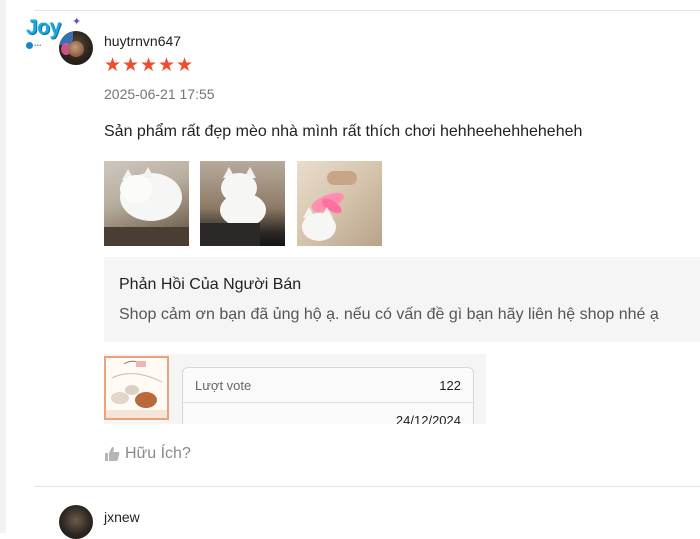  I want to click on vote-date: 24/12/2024, so click(428, 418).